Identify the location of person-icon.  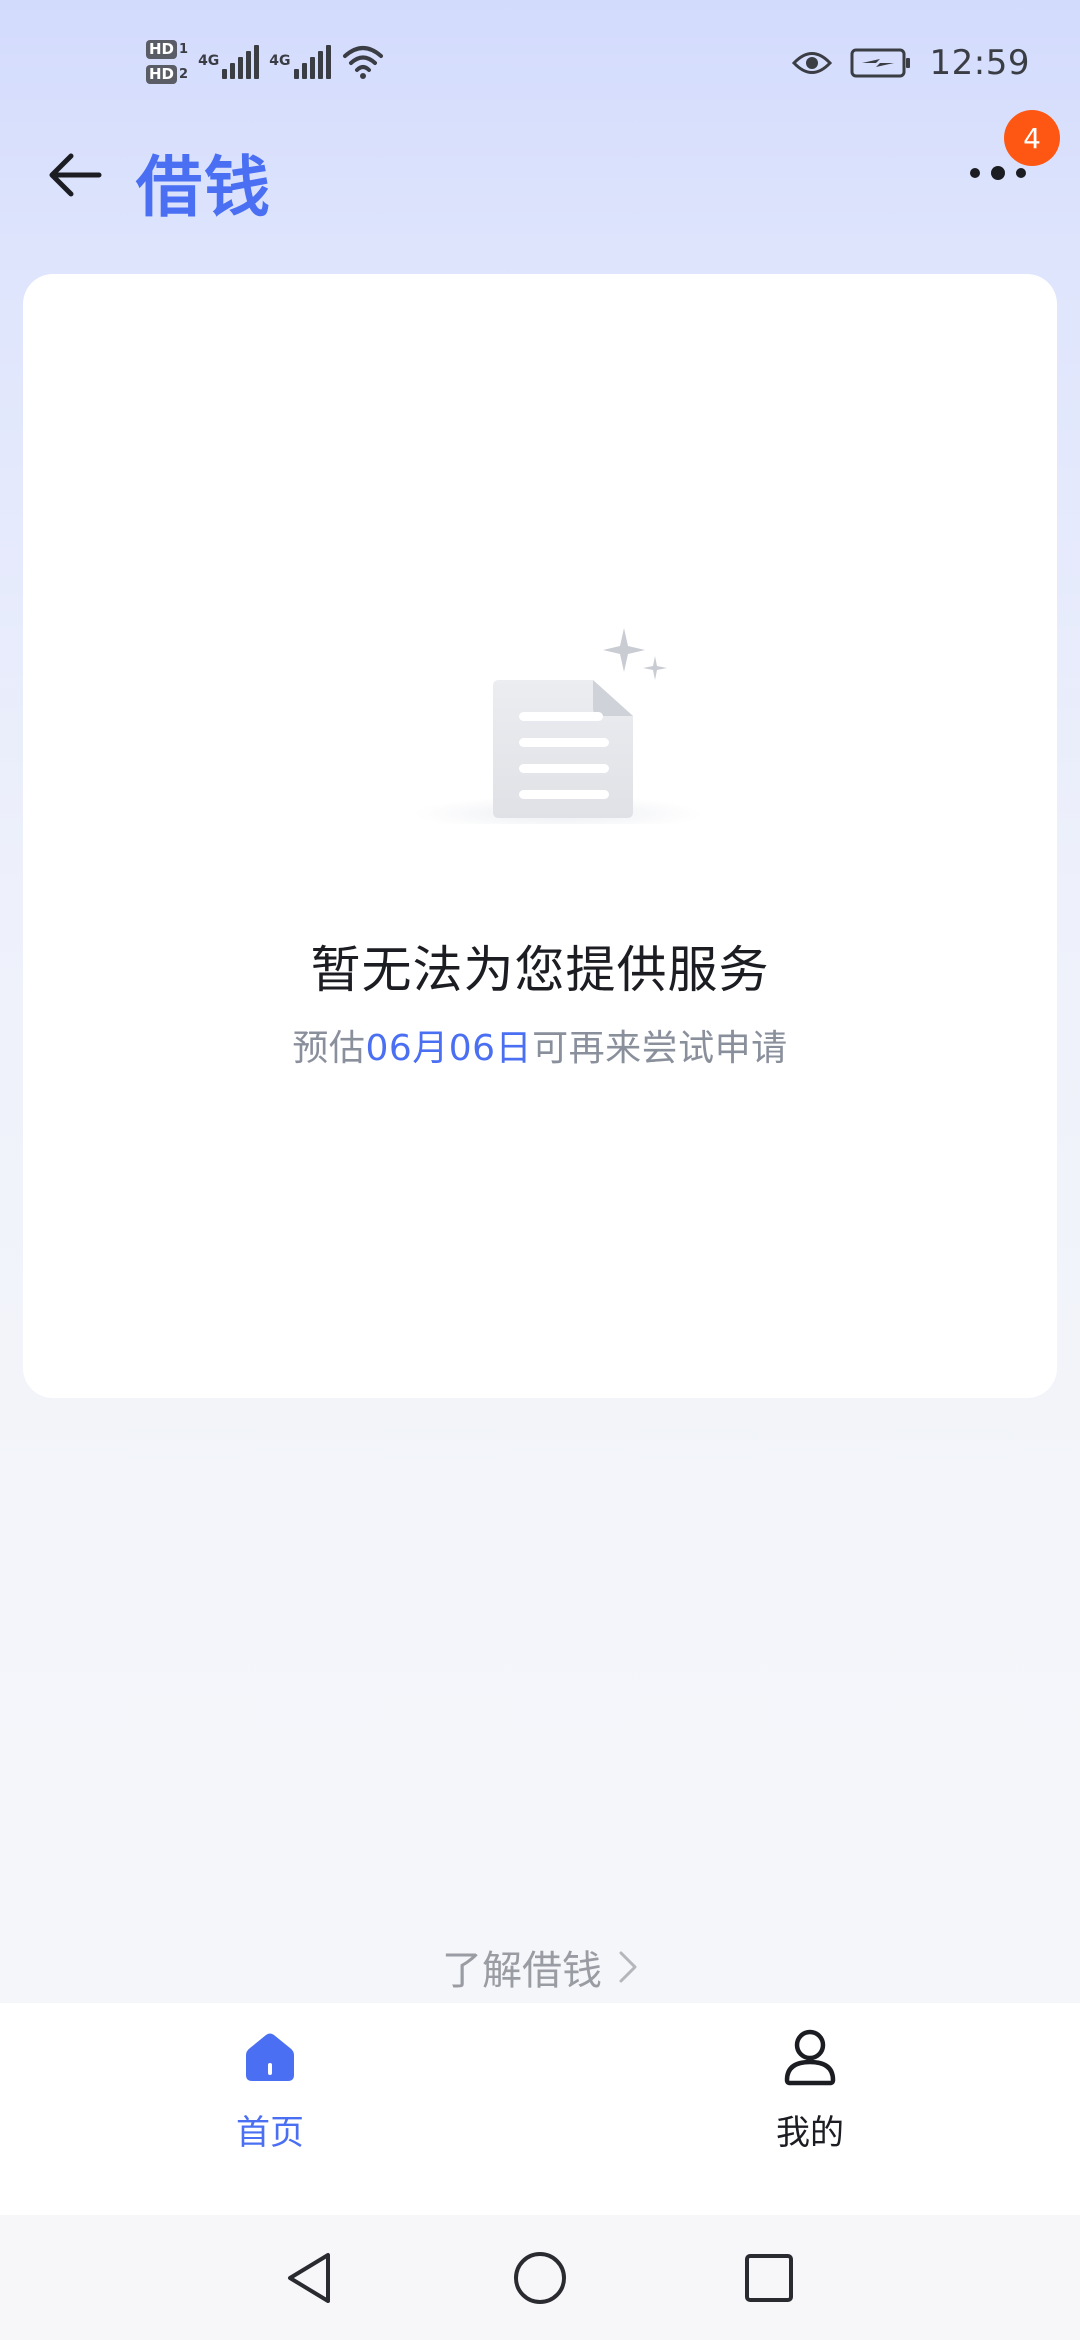
(810, 2057).